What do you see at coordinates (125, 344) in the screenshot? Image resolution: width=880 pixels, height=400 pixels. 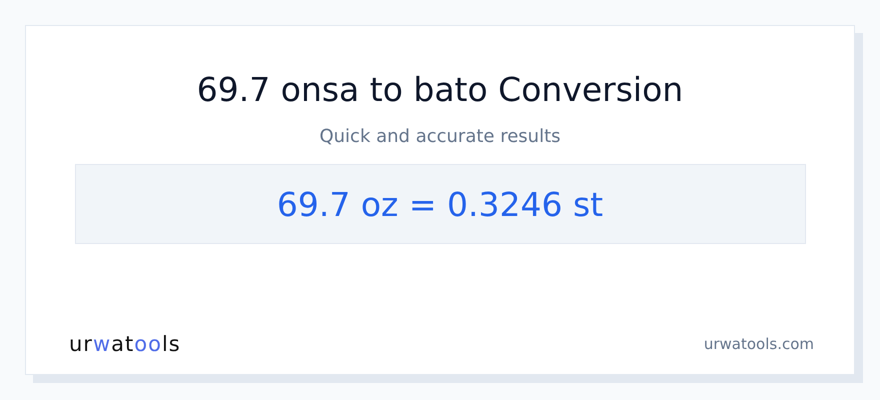 I see `logo: urwatools` at bounding box center [125, 344].